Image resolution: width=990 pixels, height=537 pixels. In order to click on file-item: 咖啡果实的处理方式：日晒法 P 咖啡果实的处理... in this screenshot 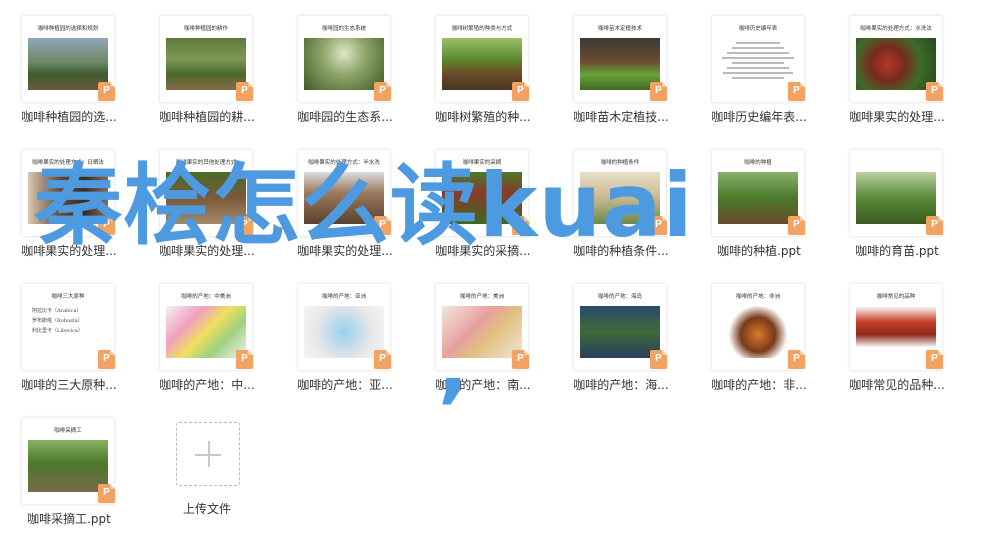, I will do `click(69, 206)`.